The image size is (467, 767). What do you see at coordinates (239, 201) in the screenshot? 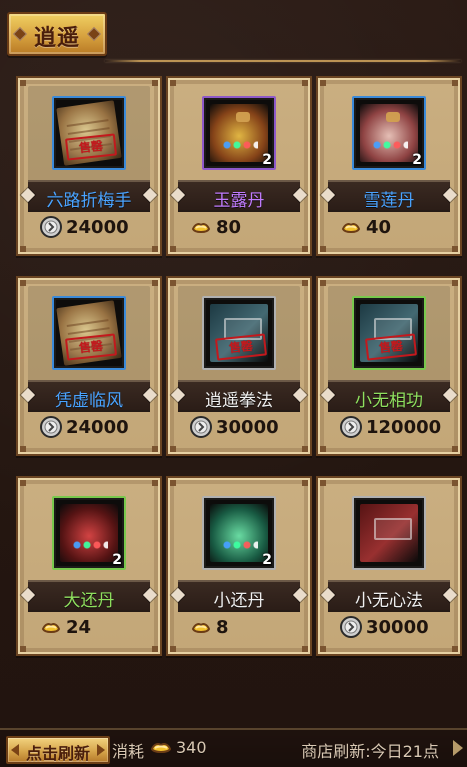
I see `item-name: 玉露丹` at bounding box center [239, 201].